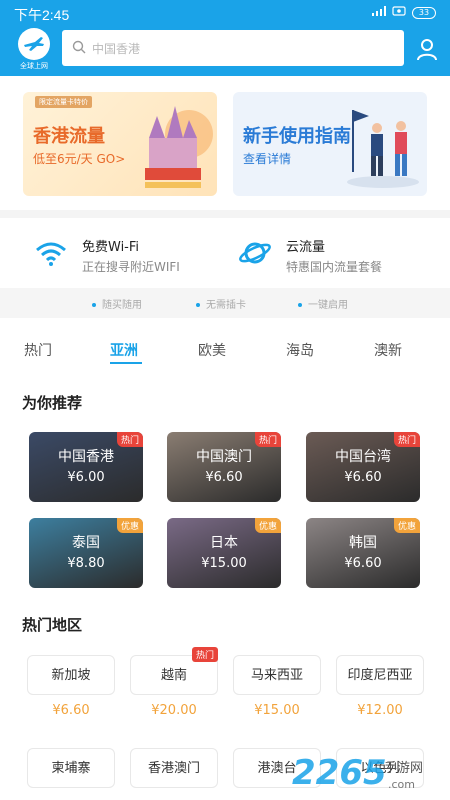 The height and width of the screenshot is (800, 450). I want to click on benefit-item: 无需插卡, so click(221, 303).